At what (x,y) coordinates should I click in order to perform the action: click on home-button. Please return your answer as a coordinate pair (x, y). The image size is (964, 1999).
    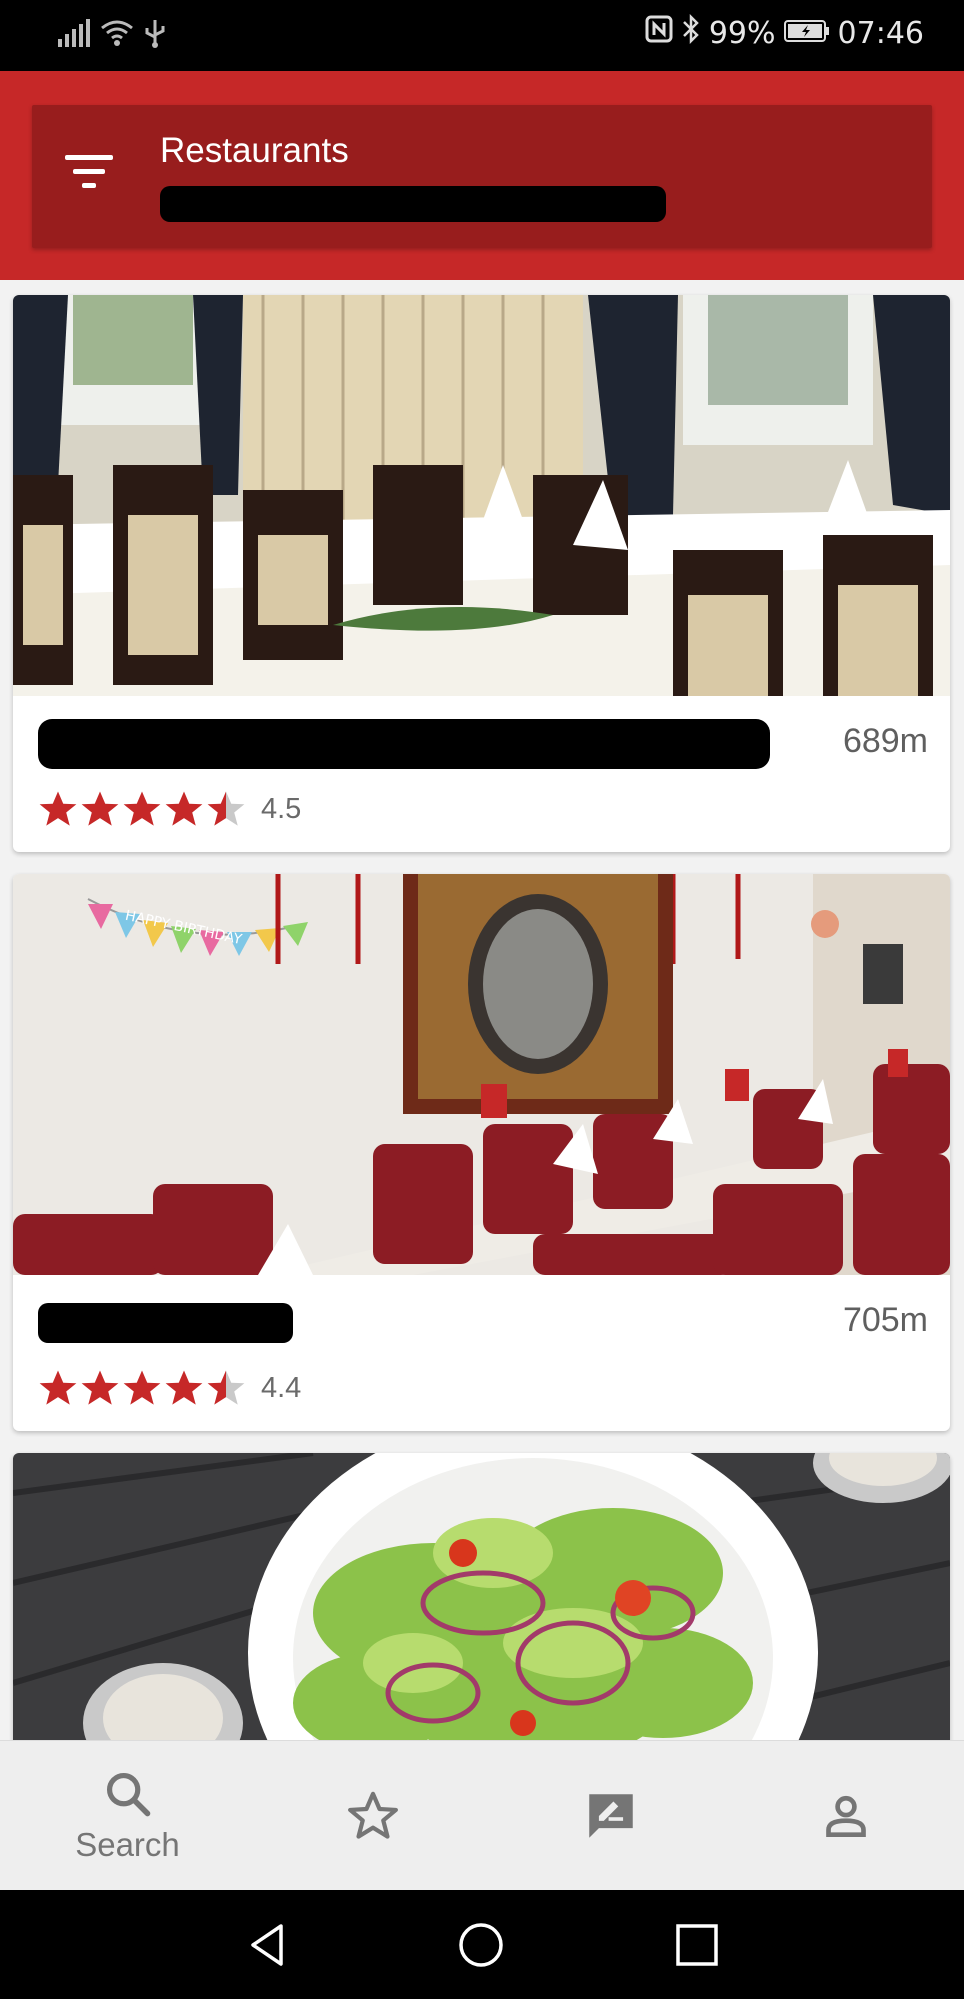
    Looking at the image, I should click on (481, 1947).